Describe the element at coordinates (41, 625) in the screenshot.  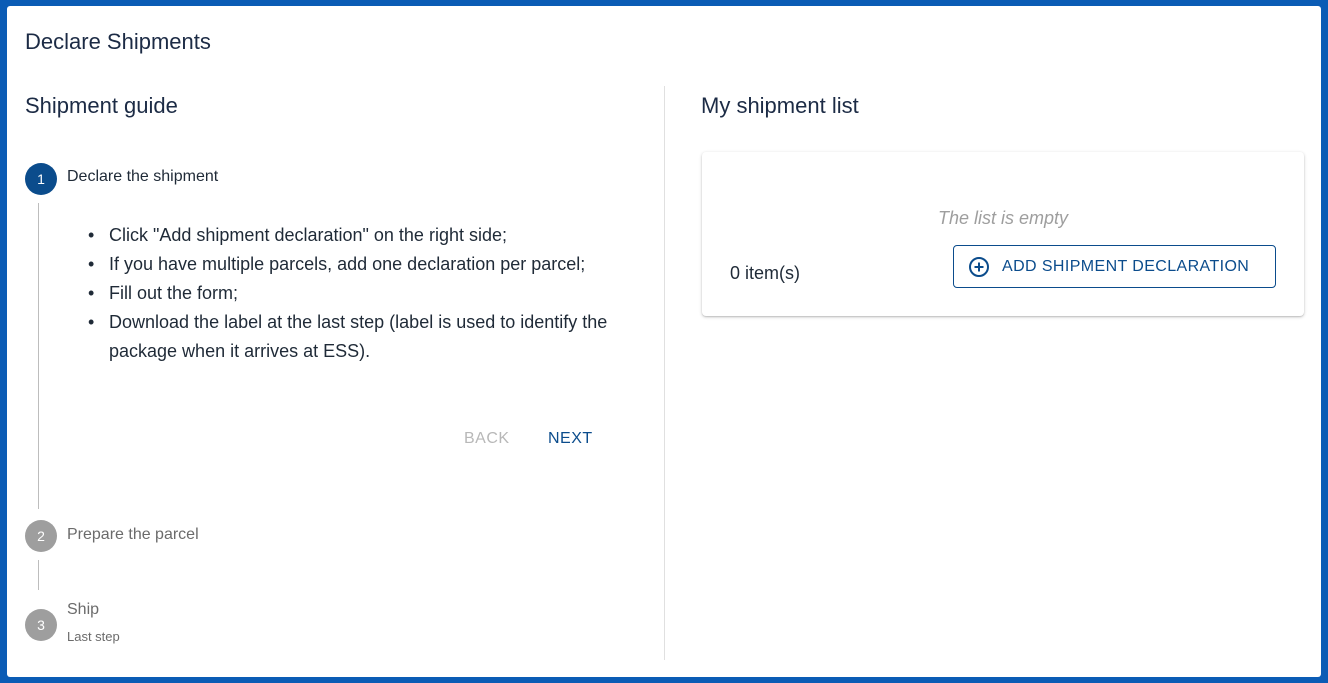
I see `step-3-circle: 3` at that location.